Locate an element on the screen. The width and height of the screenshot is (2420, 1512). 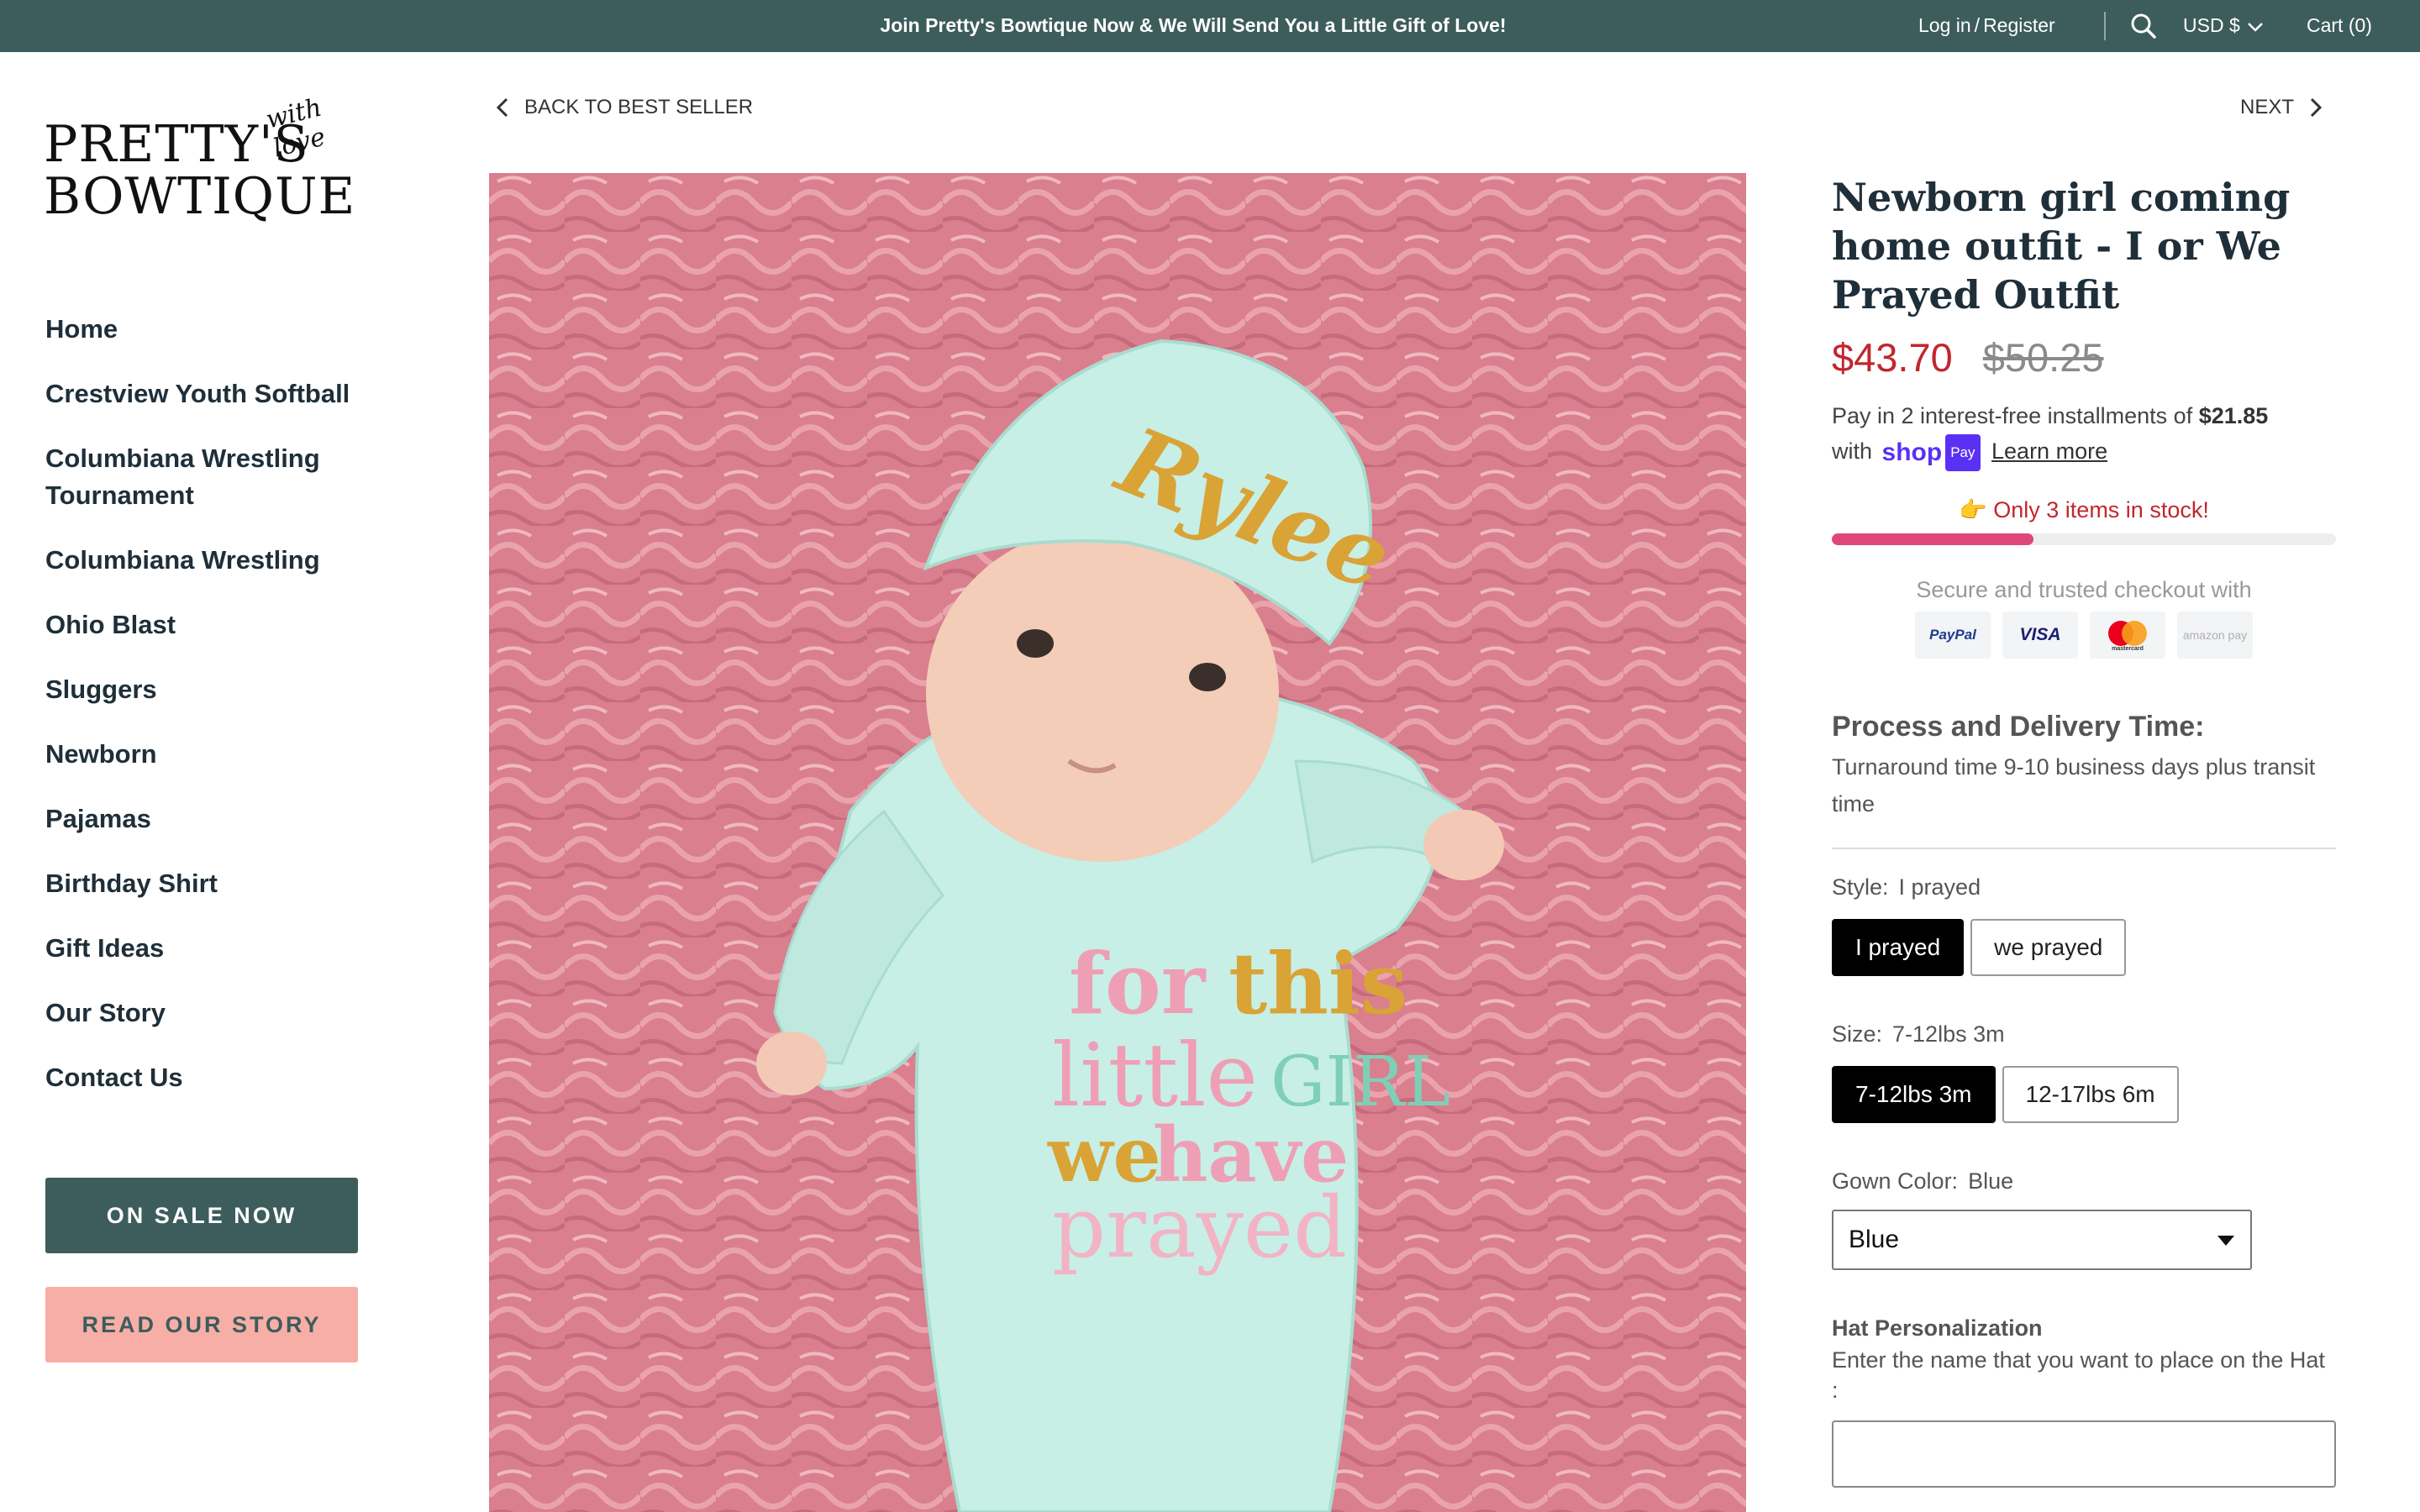
style-selected-value: I prayed is located at coordinates (1939, 887).